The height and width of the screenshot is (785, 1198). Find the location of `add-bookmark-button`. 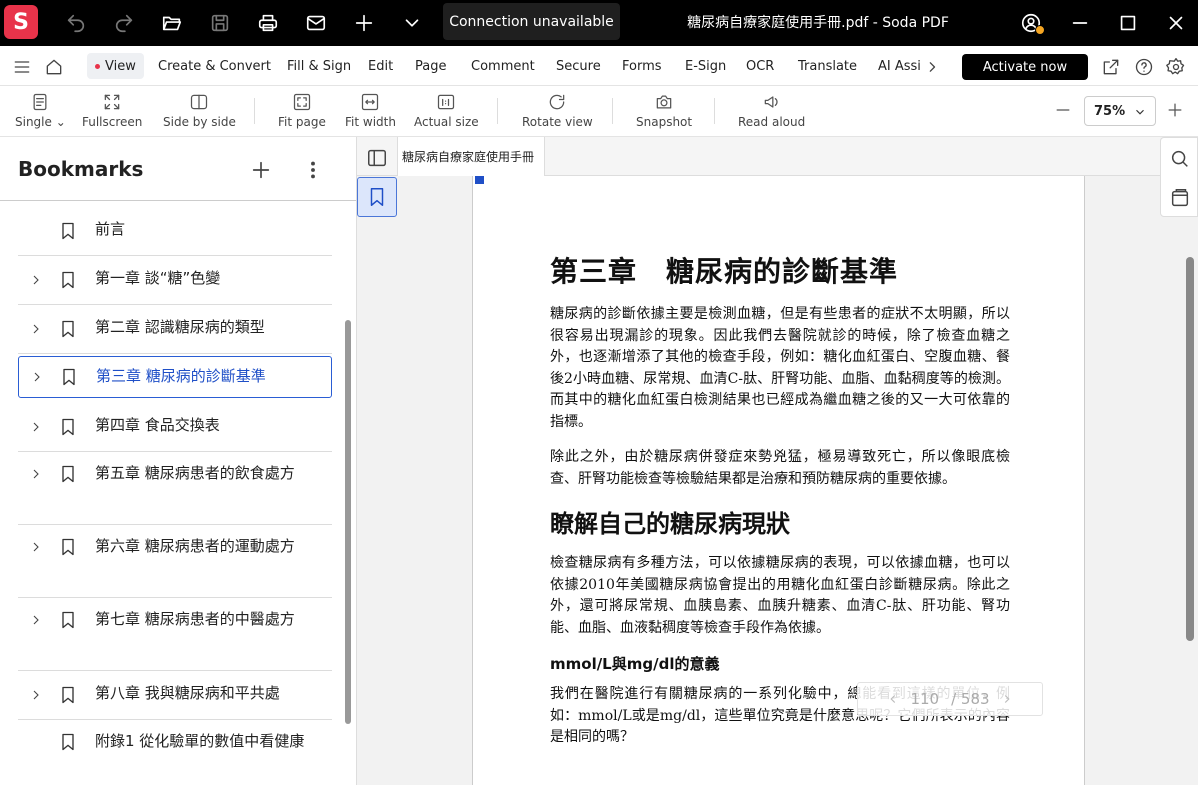

add-bookmark-button is located at coordinates (261, 170).